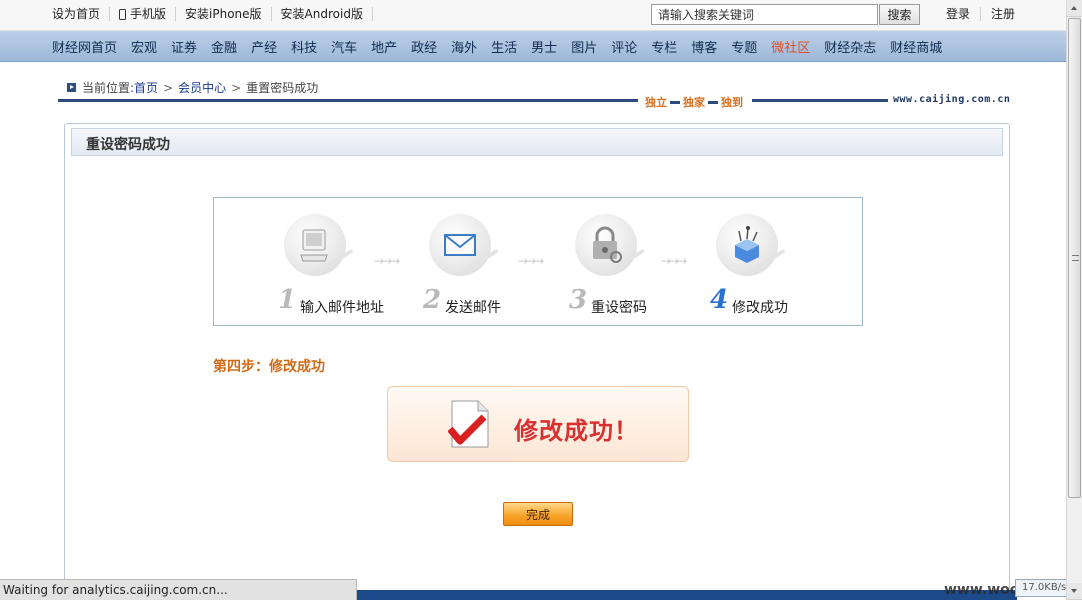  Describe the element at coordinates (282, 88) in the screenshot. I see `breadcrumb-current: 重置密码成功` at that location.